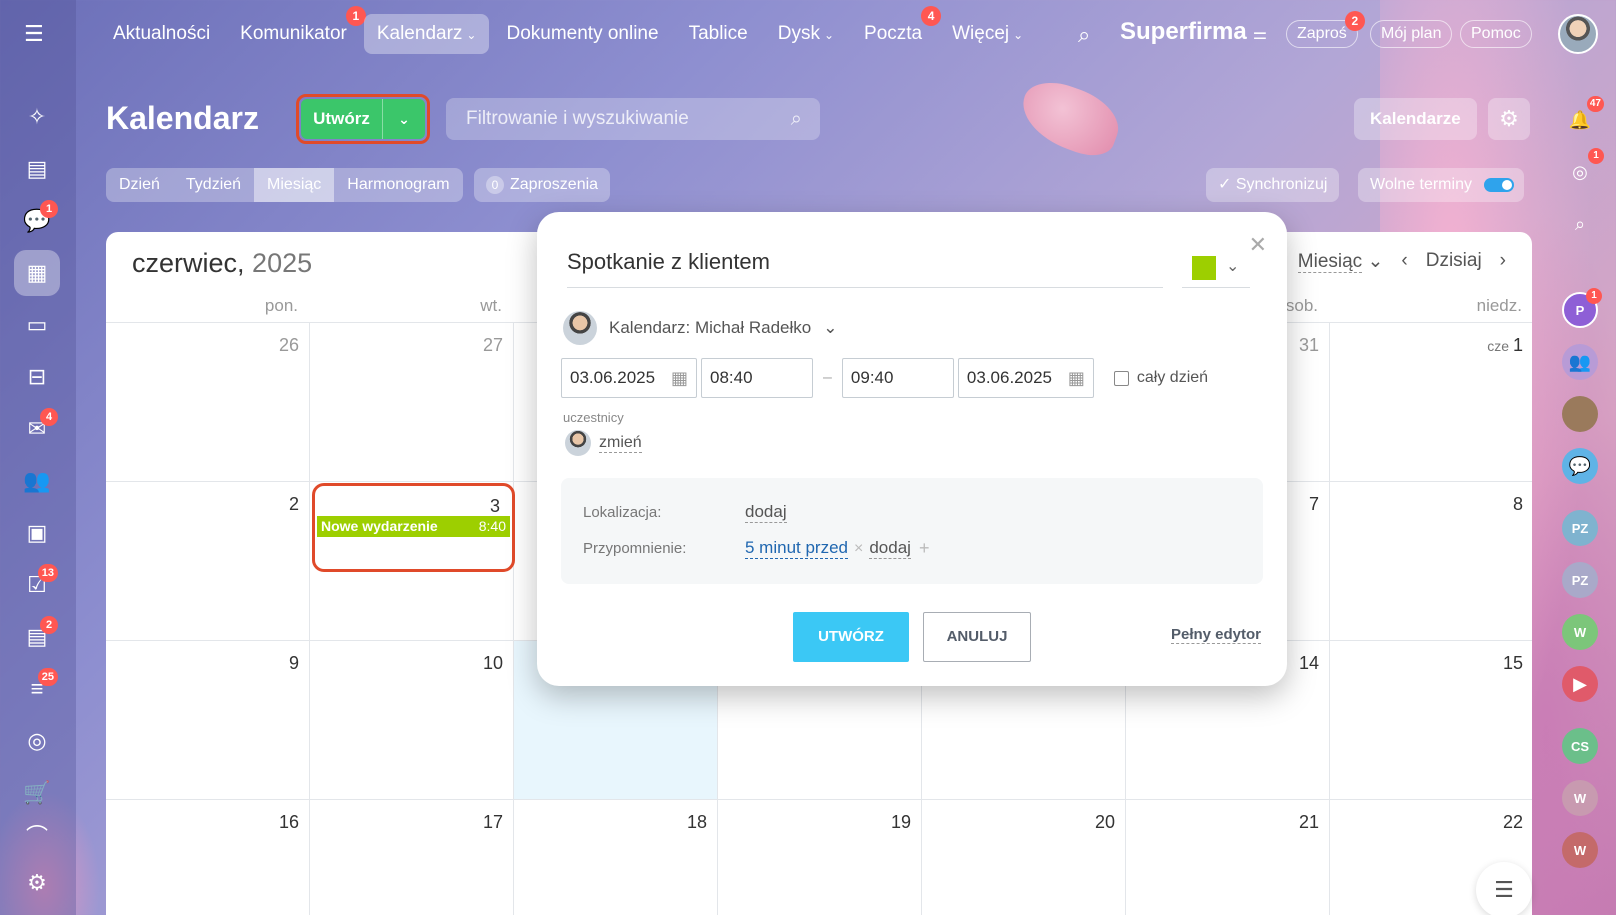  I want to click on add-reminder-link: dodaj, so click(890, 548).